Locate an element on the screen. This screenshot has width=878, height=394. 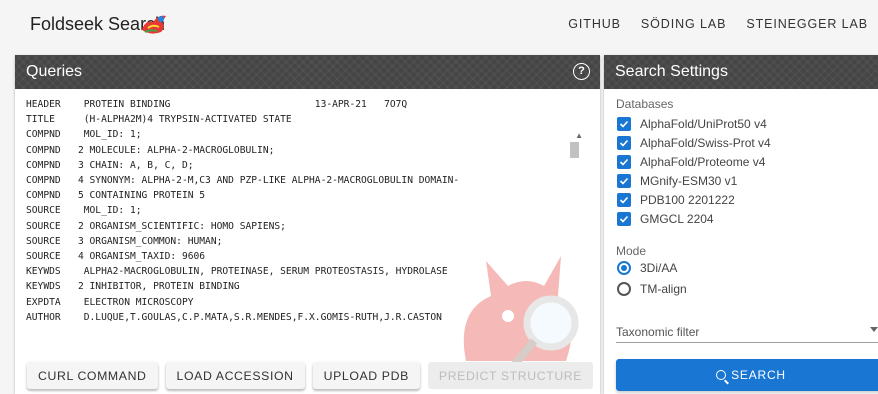
search-button-label: SEARCH is located at coordinates (758, 375).